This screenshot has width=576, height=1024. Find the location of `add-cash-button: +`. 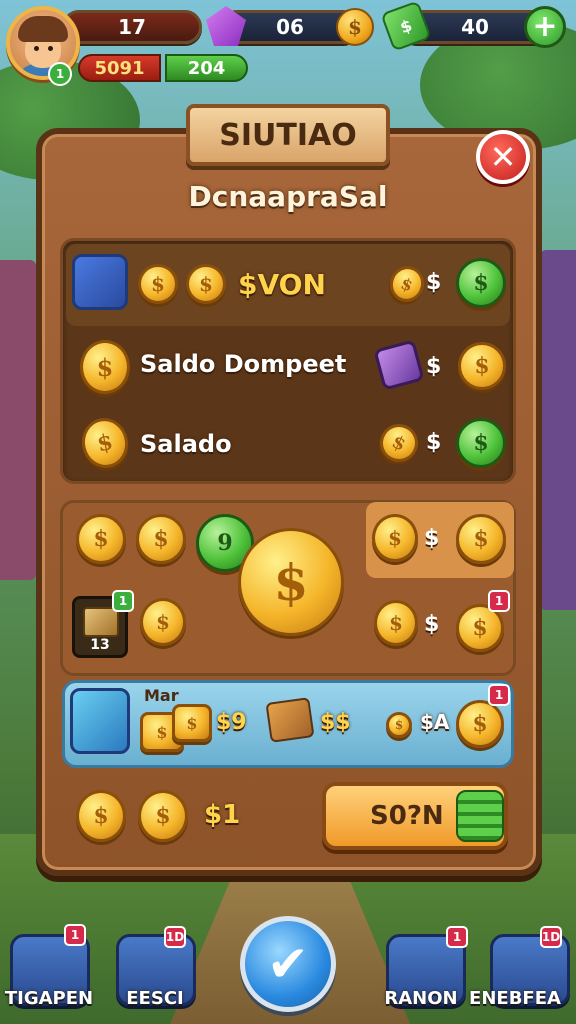

add-cash-button: + is located at coordinates (545, 27).